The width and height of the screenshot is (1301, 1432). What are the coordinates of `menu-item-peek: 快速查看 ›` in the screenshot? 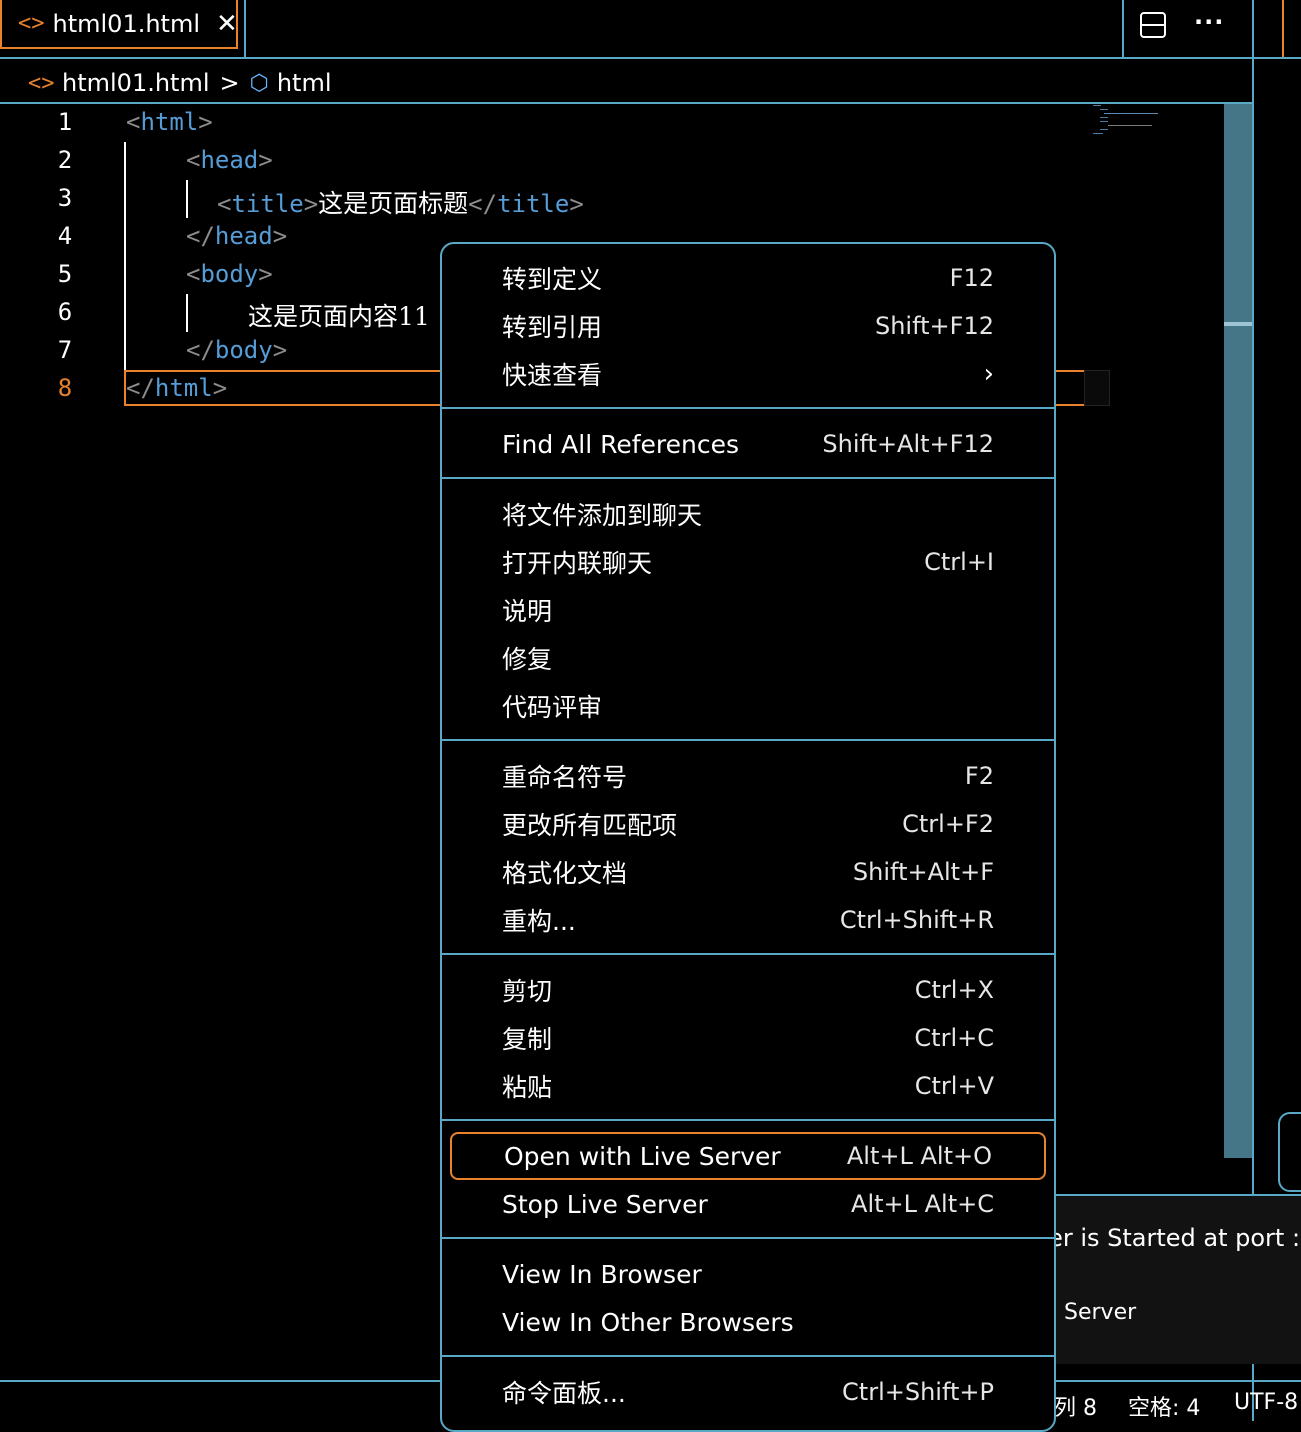 It's located at (748, 374).